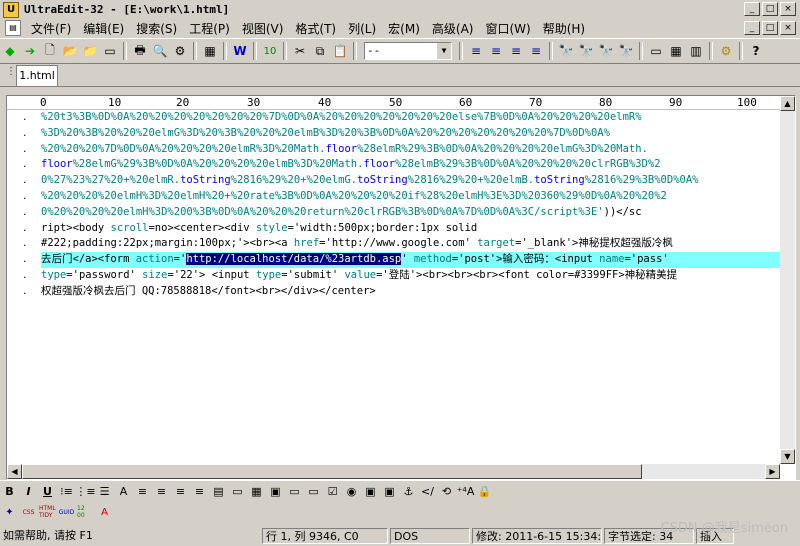 This screenshot has height=546, width=800. Describe the element at coordinates (104, 491) in the screenshot. I see `indent-icon: ☰` at that location.